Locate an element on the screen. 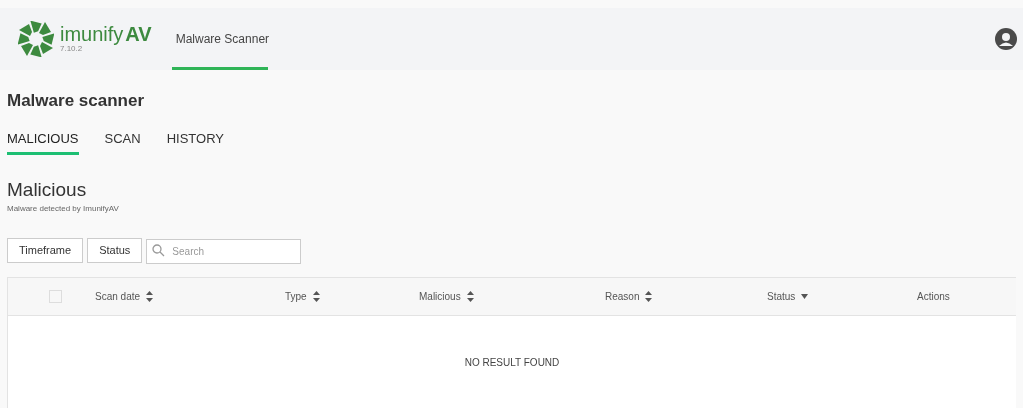 The width and height of the screenshot is (1023, 408). logo-icon is located at coordinates (36, 39).